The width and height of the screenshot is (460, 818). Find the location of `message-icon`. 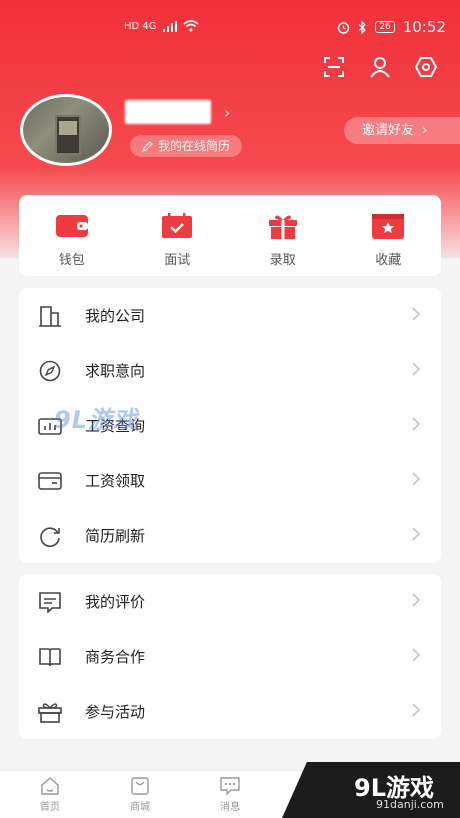

message-icon is located at coordinates (230, 786).